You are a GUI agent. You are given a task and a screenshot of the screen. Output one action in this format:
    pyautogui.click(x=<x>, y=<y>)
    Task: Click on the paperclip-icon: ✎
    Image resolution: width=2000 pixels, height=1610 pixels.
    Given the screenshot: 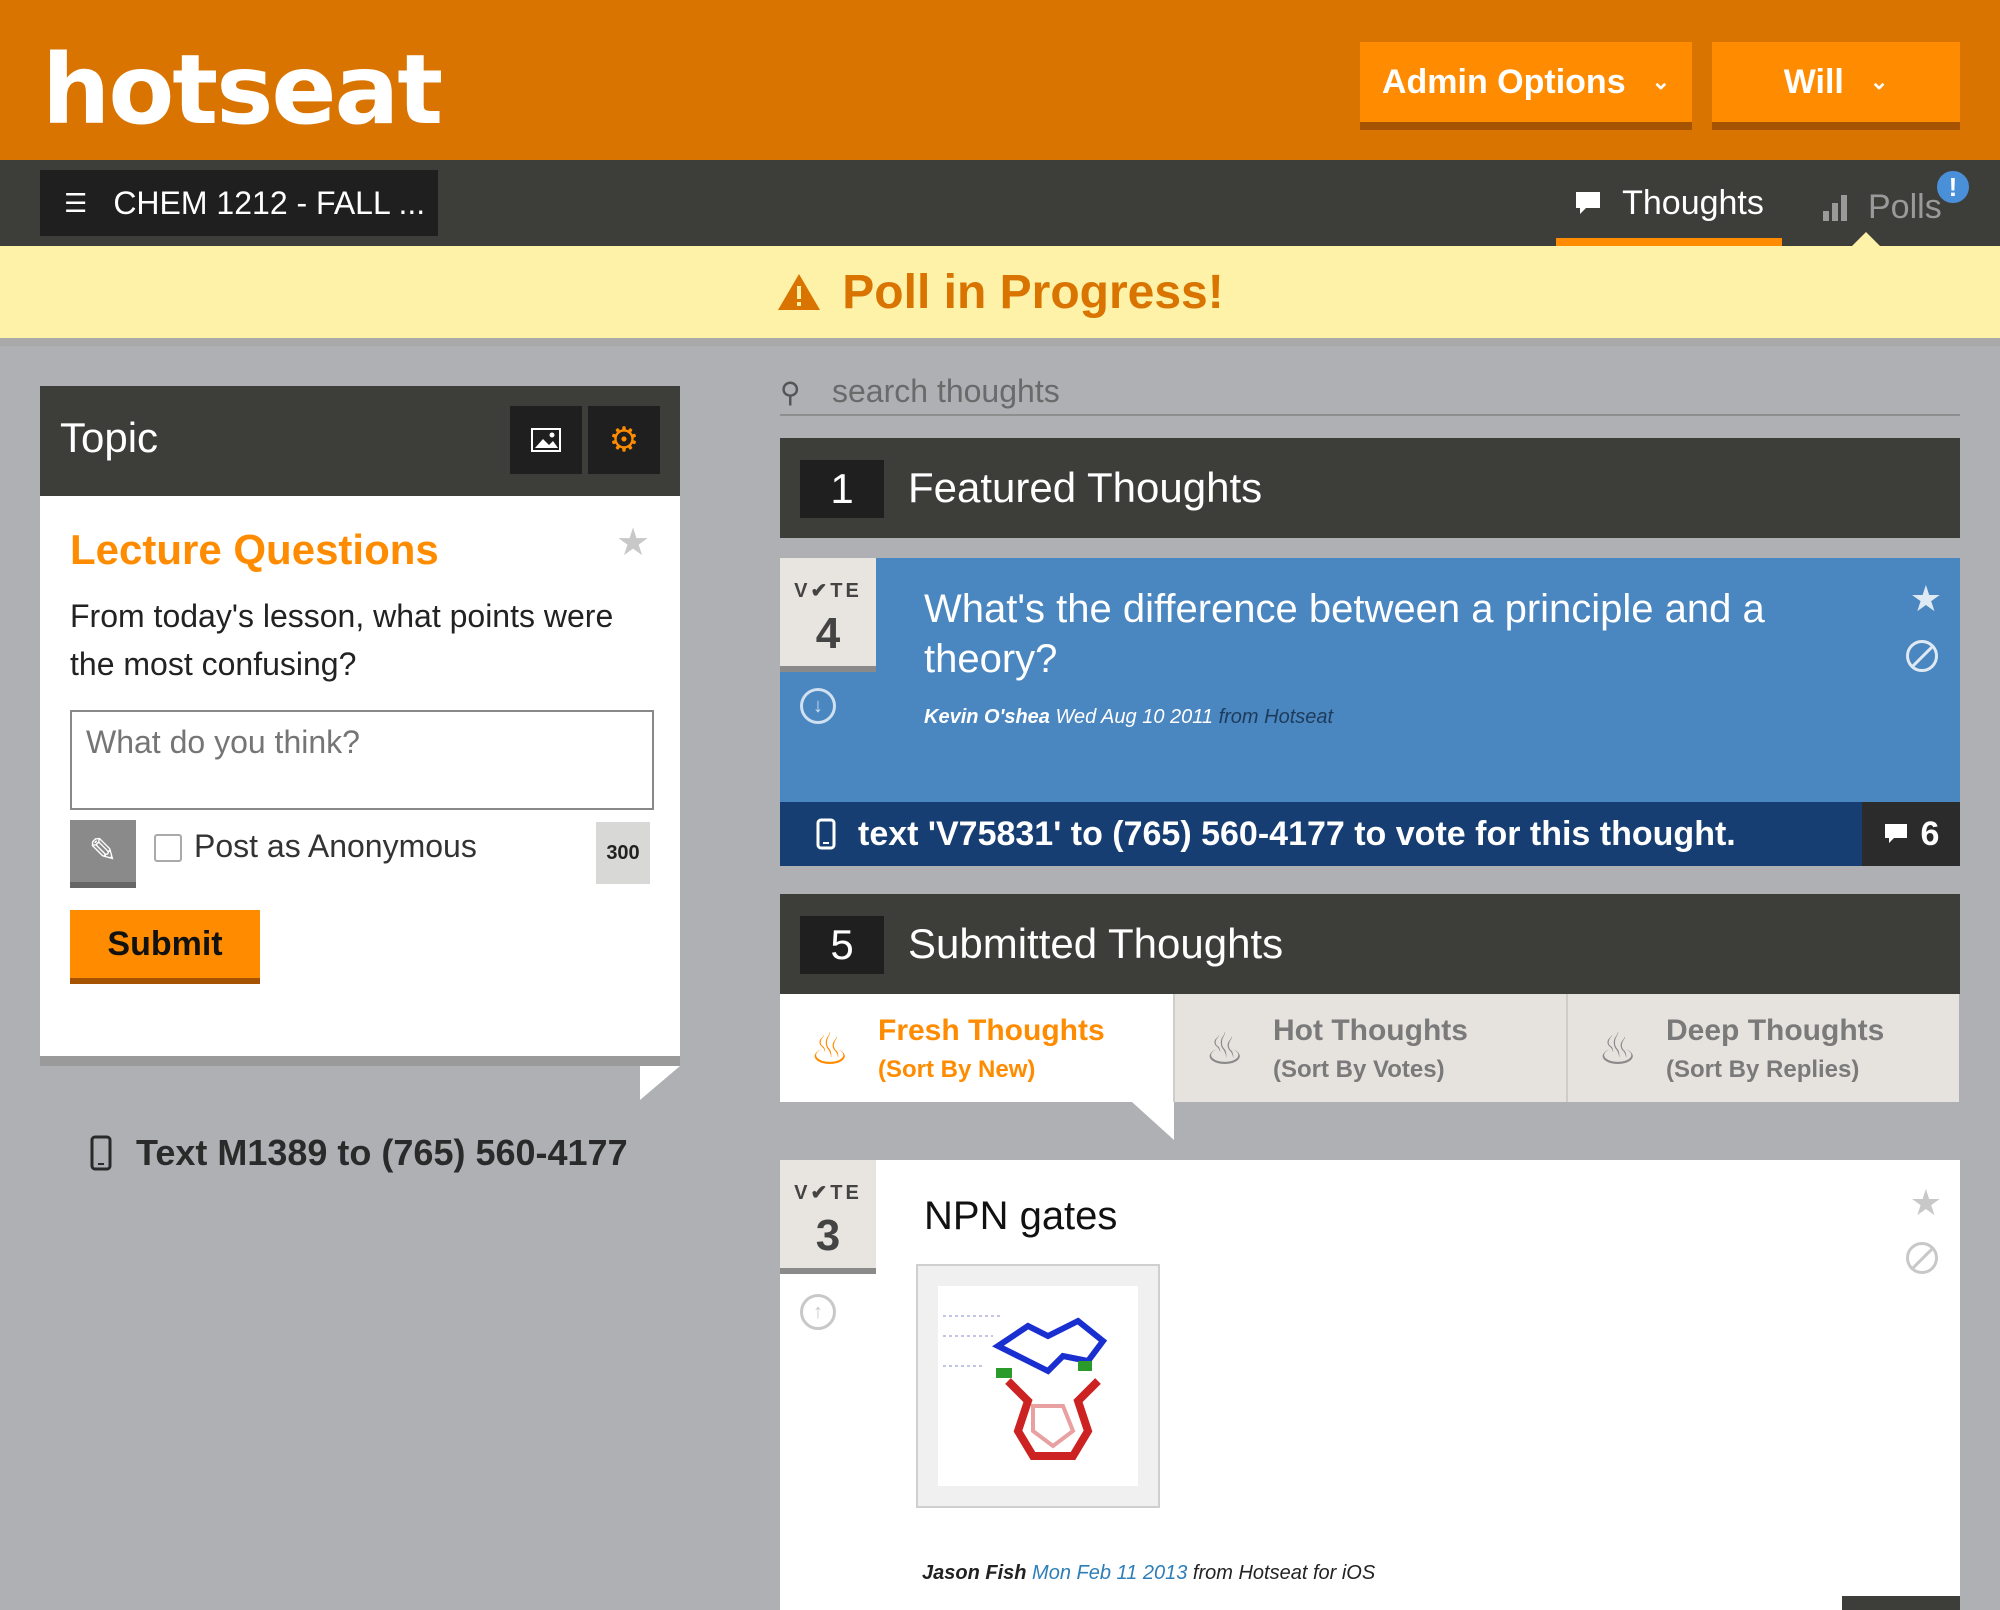 What is the action you would take?
    pyautogui.click(x=103, y=851)
    